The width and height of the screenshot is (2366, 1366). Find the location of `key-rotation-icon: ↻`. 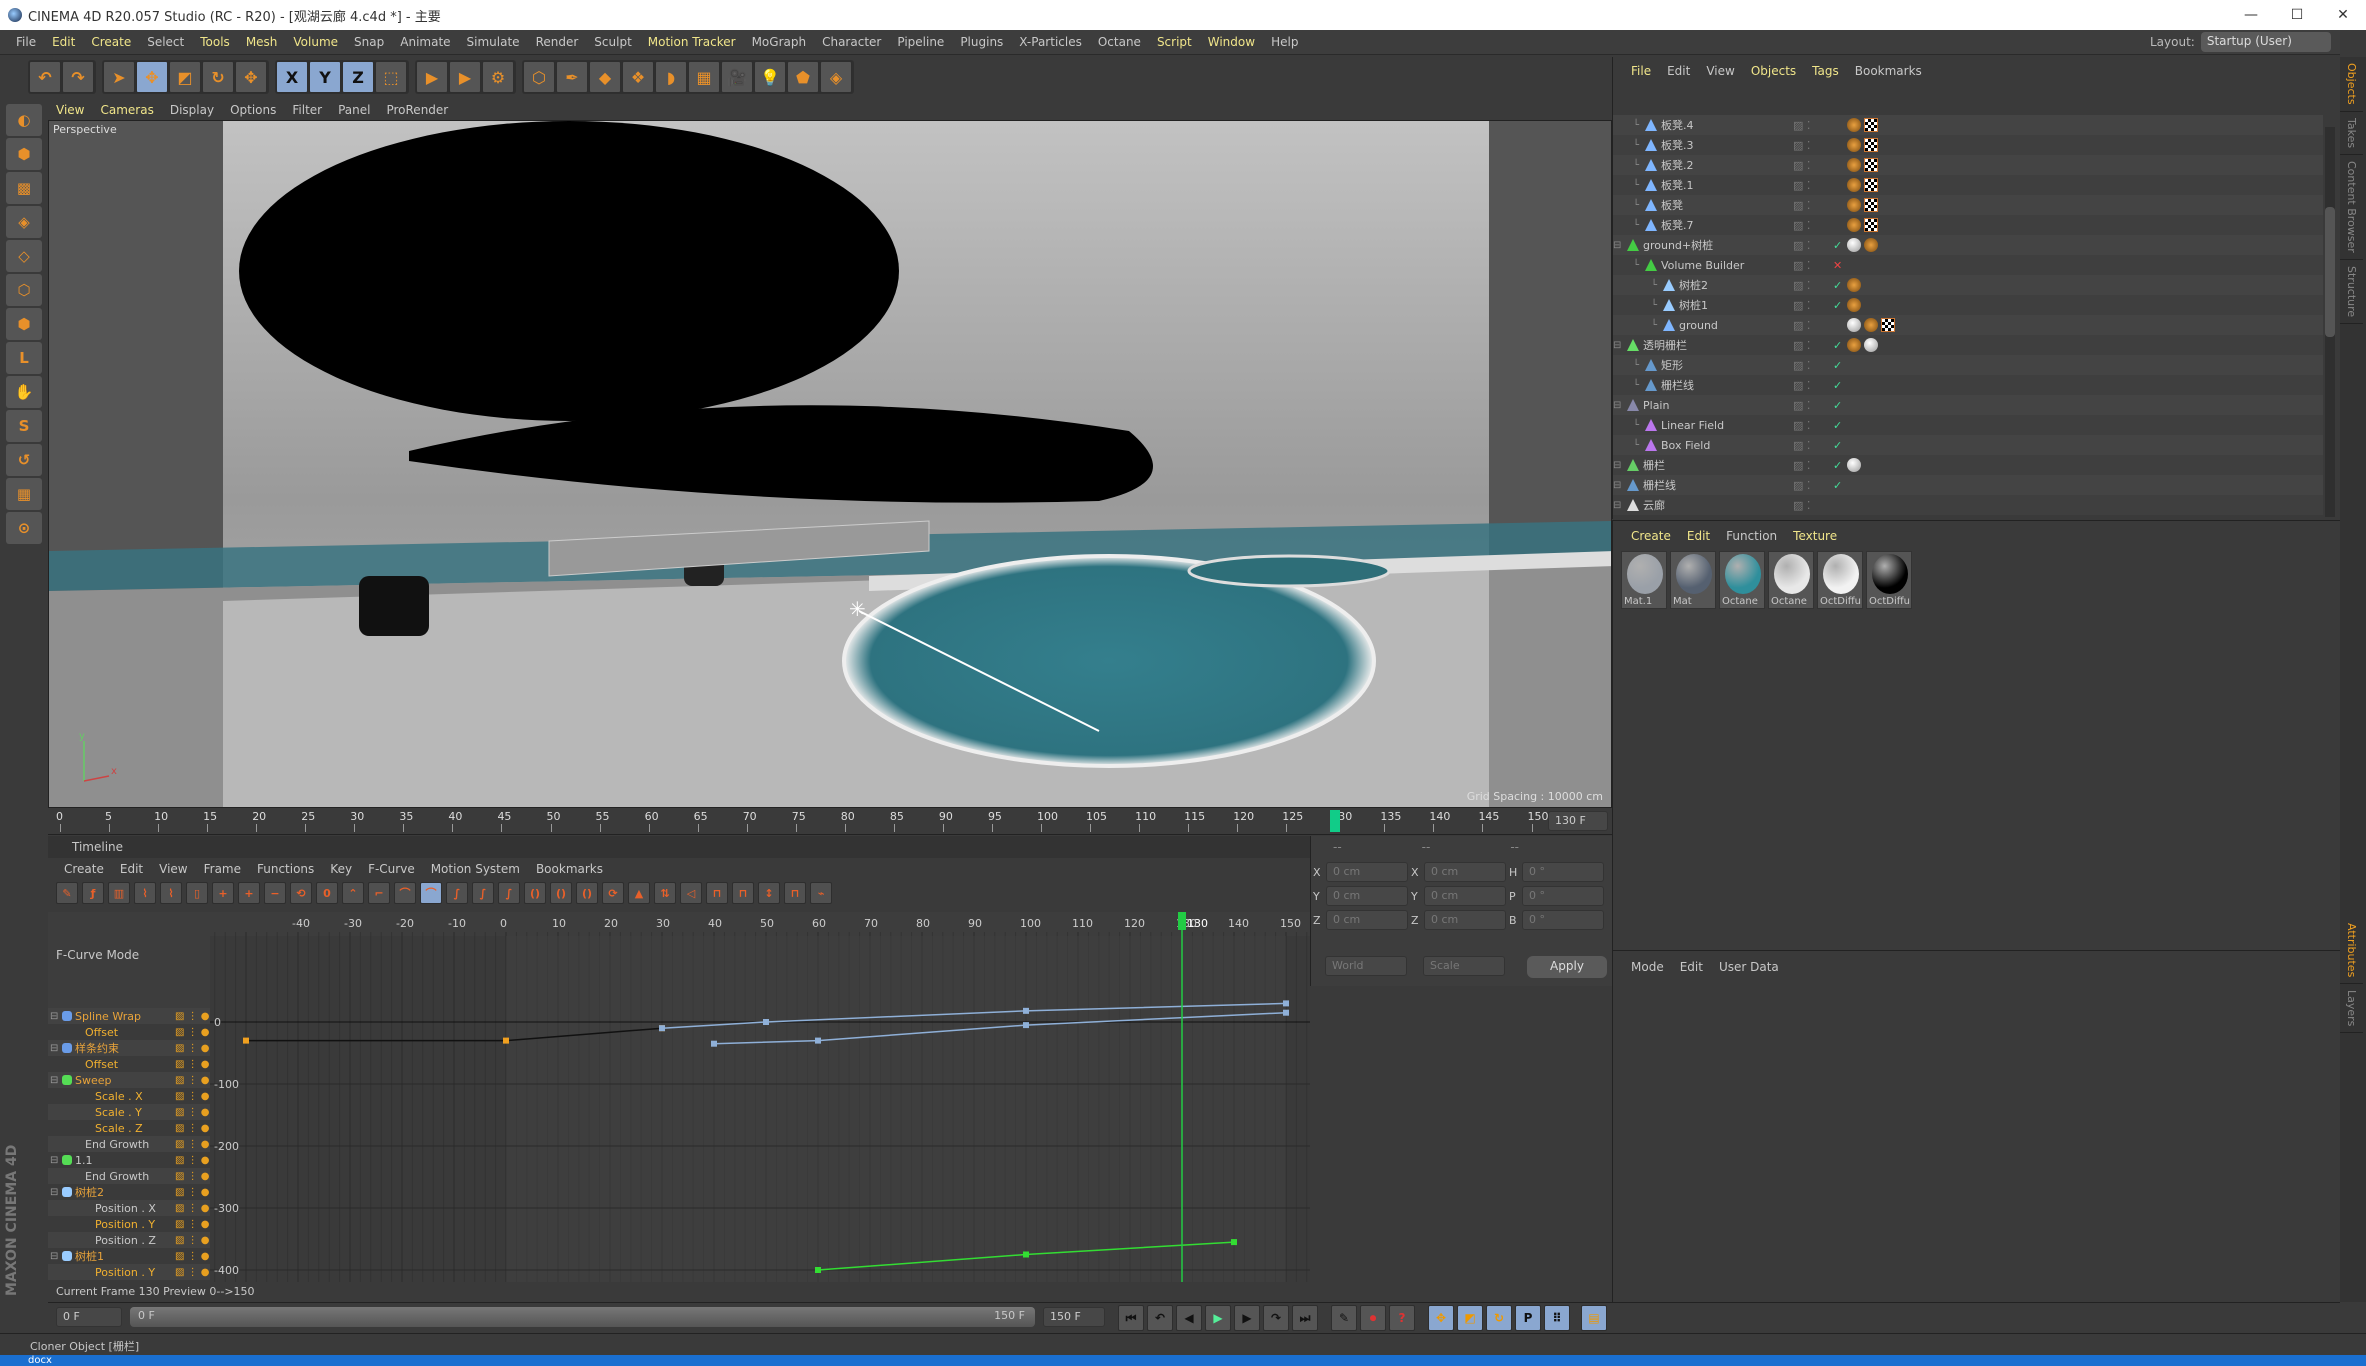

key-rotation-icon: ↻ is located at coordinates (1499, 1318).